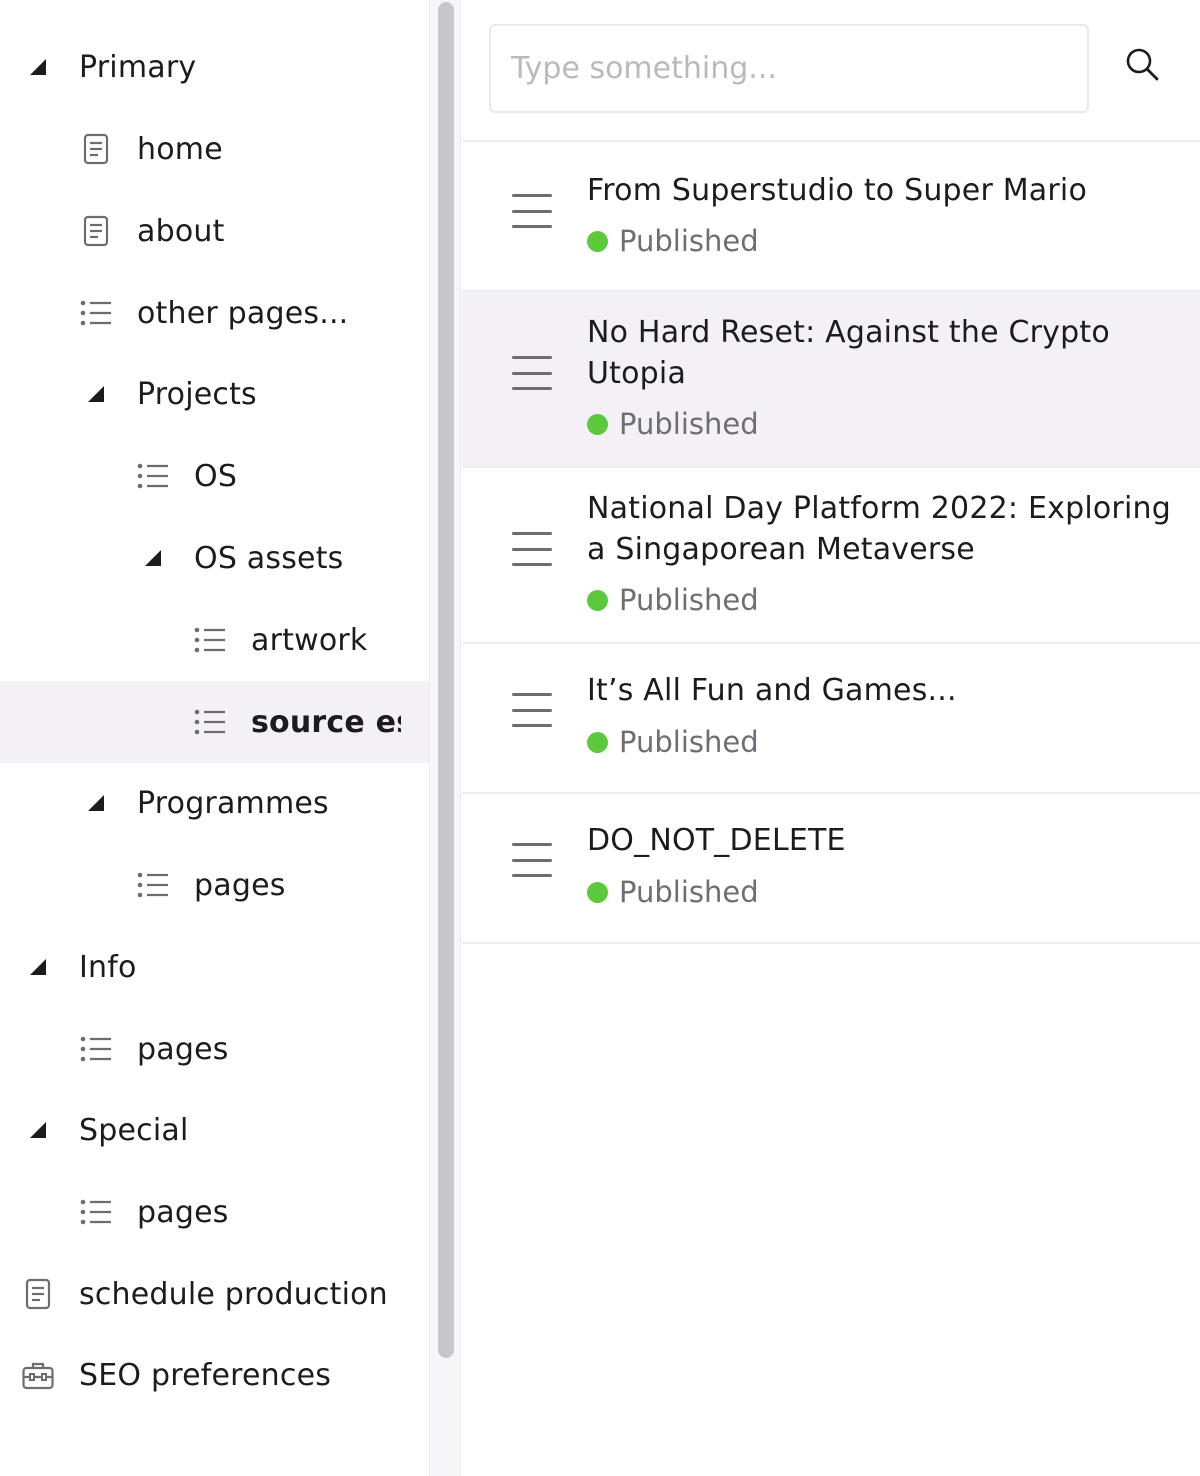  What do you see at coordinates (233, 803) in the screenshot?
I see `tree-item-label: Programmes` at bounding box center [233, 803].